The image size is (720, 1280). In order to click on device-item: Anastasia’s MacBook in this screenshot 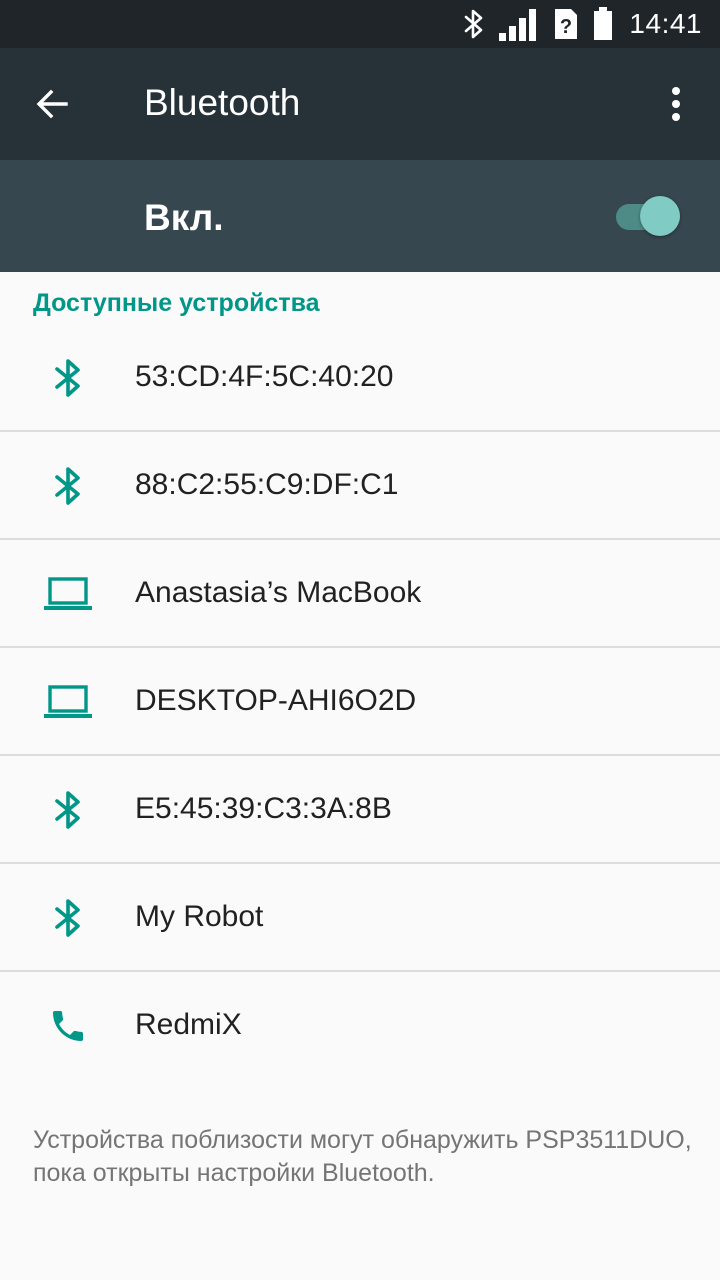, I will do `click(360, 594)`.